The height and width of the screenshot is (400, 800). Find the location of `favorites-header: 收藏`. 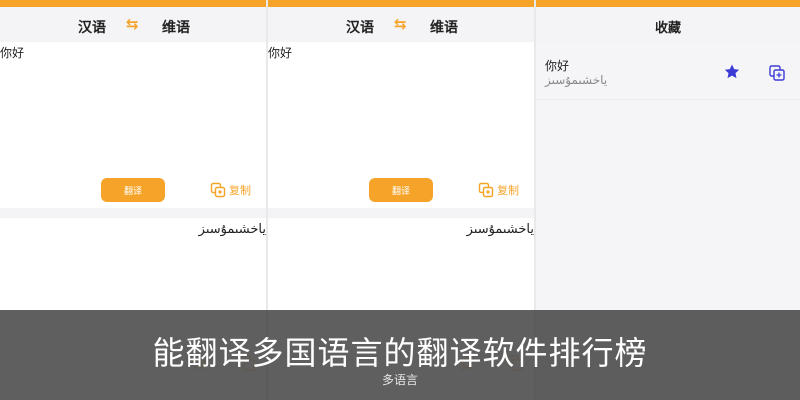

favorites-header: 收藏 is located at coordinates (668, 25).